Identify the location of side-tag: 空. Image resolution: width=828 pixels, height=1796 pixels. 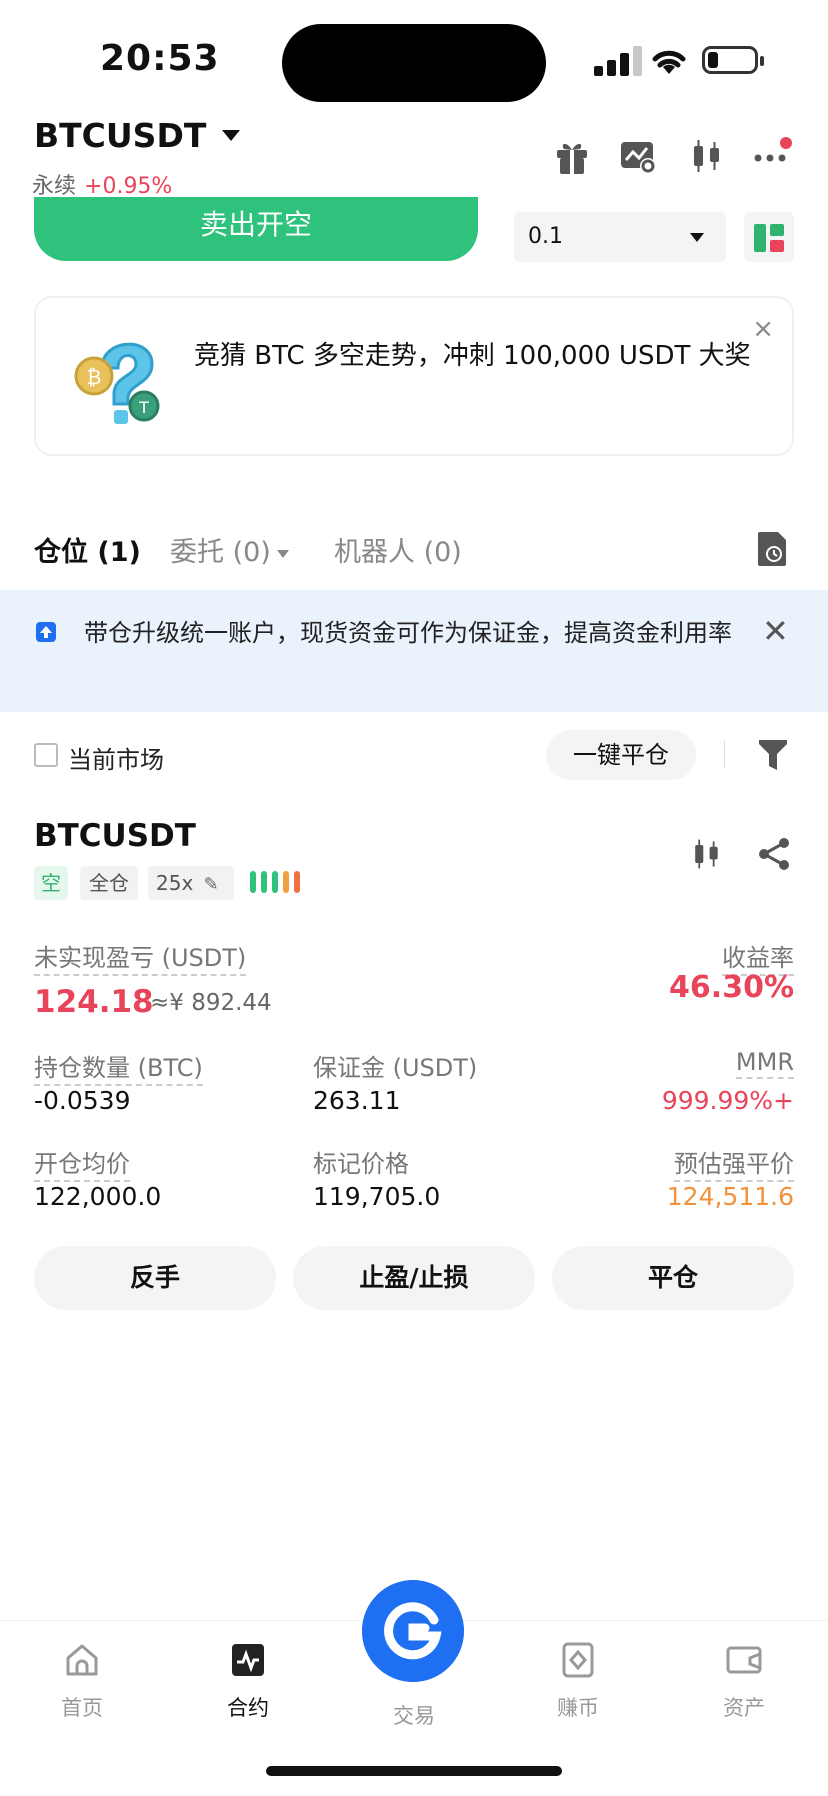
(51, 883).